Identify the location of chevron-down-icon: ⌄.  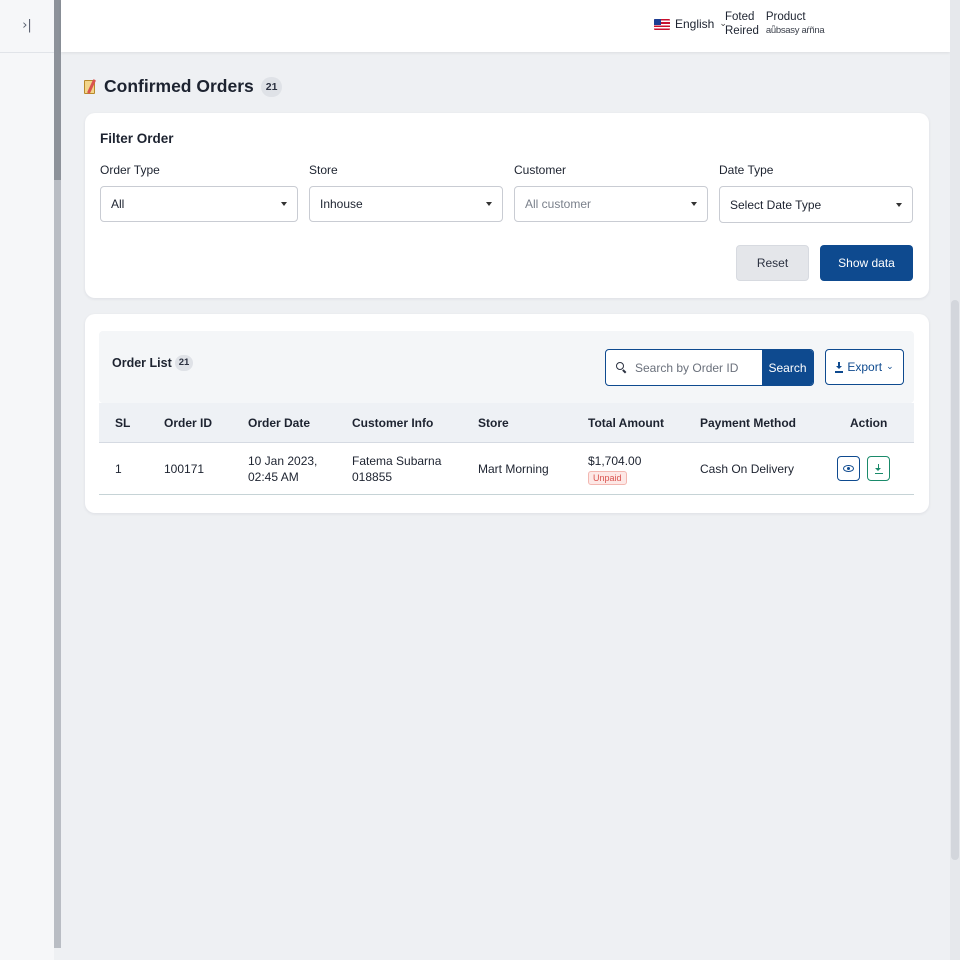
(890, 367).